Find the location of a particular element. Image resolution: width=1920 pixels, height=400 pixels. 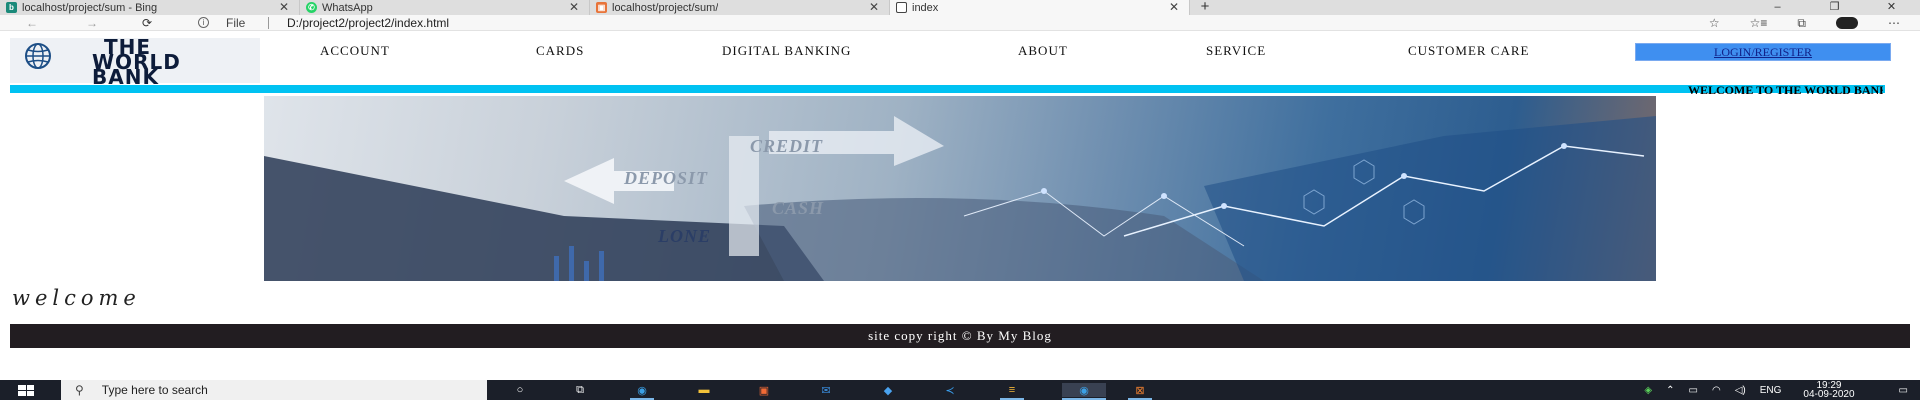

volume-icon: ◁) is located at coordinates (1740, 390).